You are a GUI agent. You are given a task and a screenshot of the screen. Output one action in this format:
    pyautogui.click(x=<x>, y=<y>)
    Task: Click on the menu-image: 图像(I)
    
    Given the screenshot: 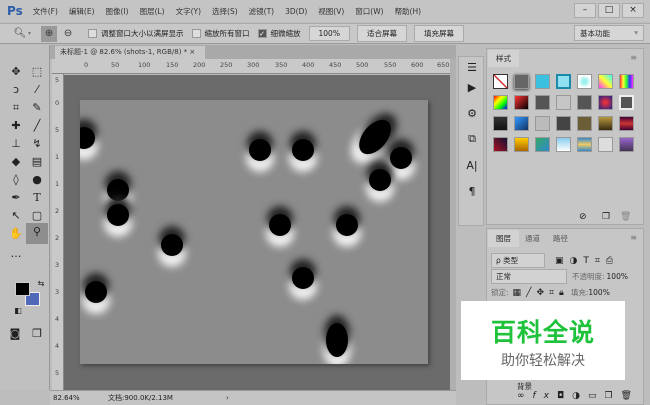 What is the action you would take?
    pyautogui.click(x=117, y=11)
    